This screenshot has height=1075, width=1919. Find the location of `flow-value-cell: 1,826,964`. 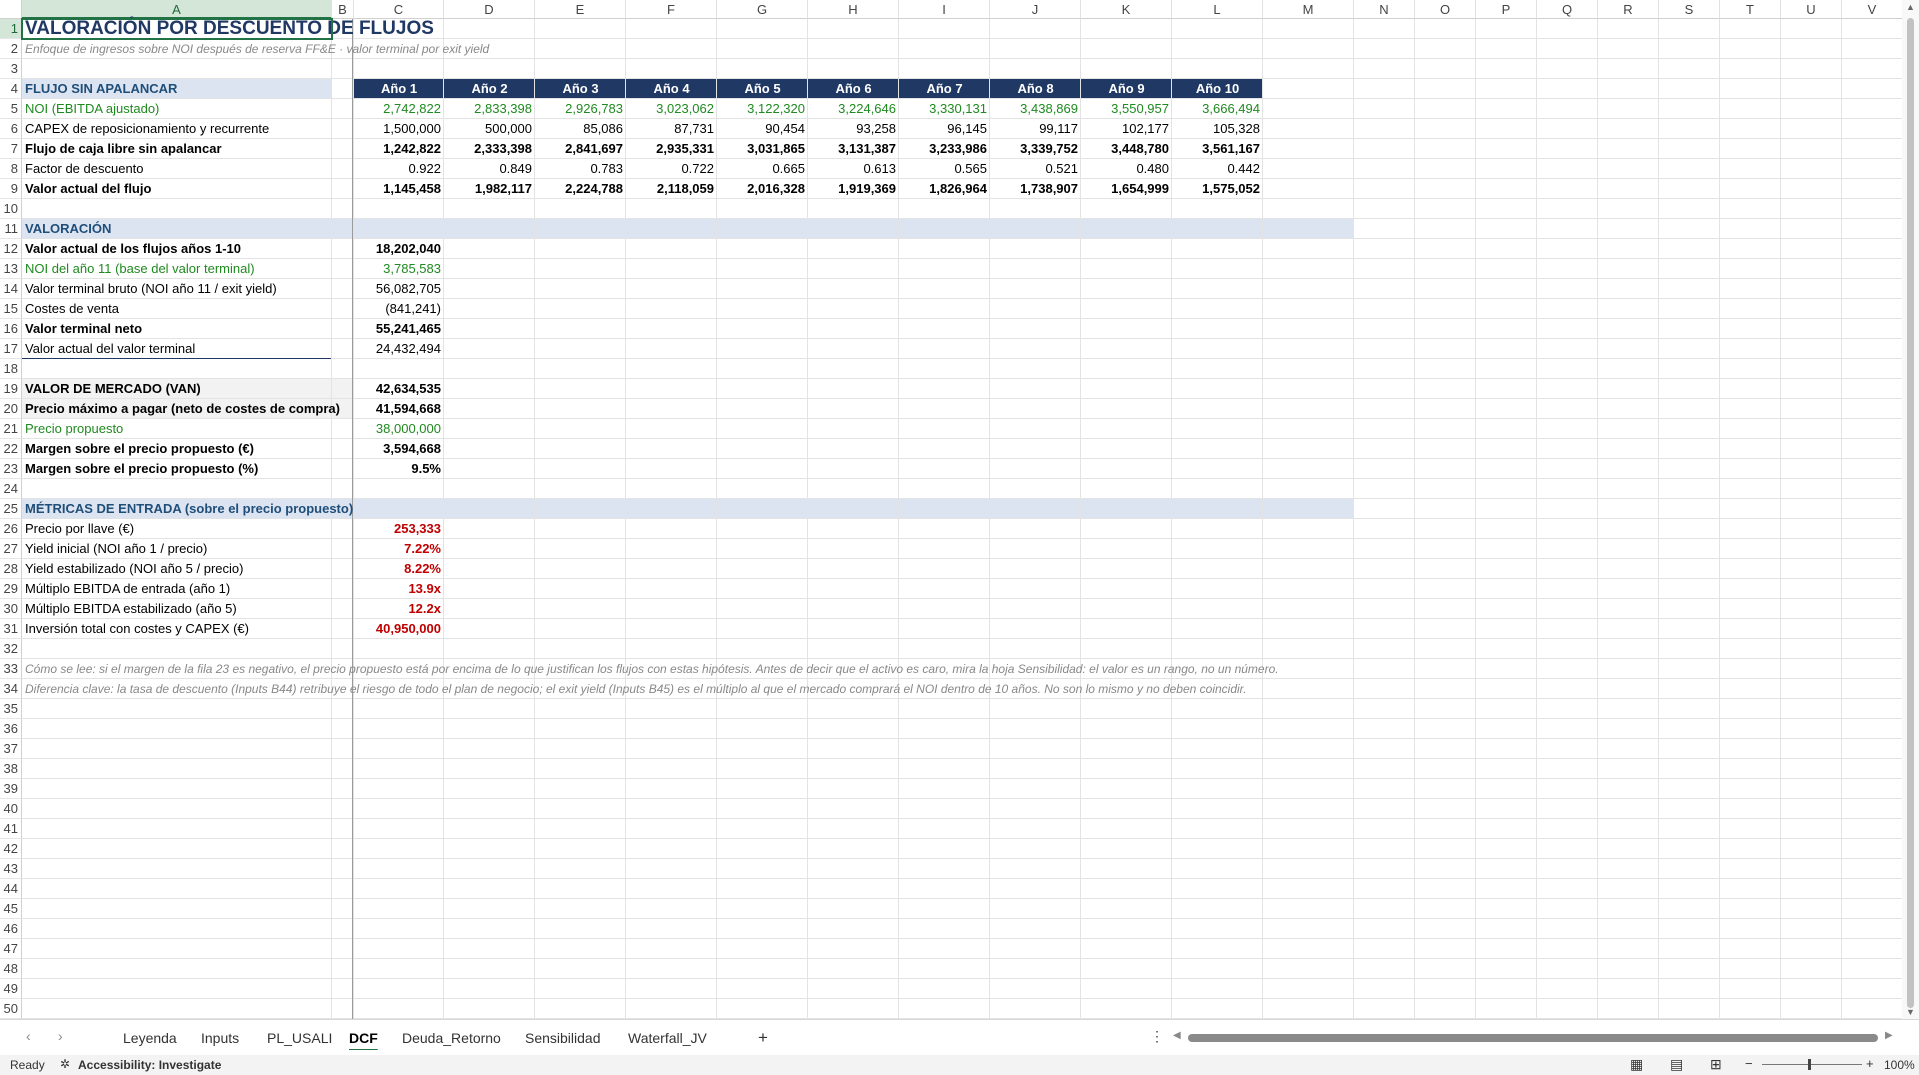

flow-value-cell: 1,826,964 is located at coordinates (944, 189).